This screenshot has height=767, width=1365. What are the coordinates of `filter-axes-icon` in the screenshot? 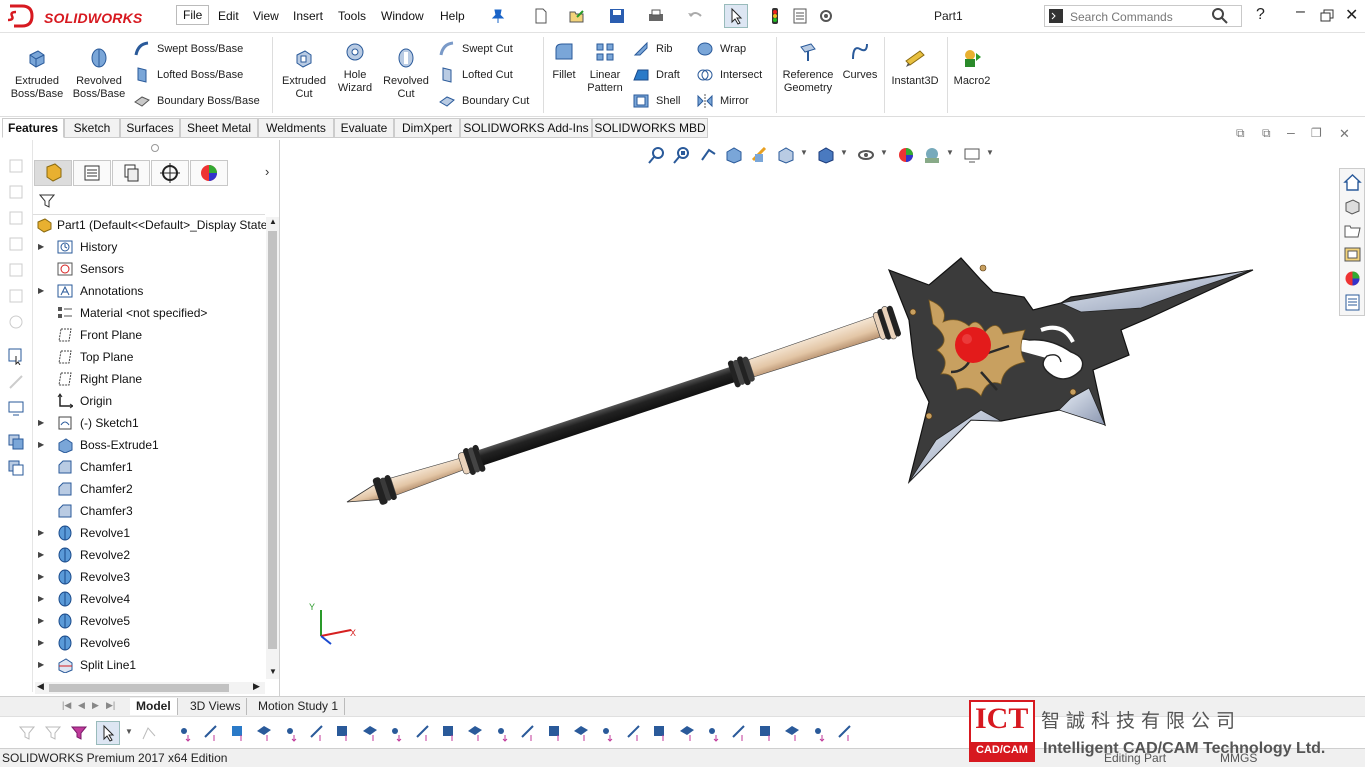 It's located at (318, 733).